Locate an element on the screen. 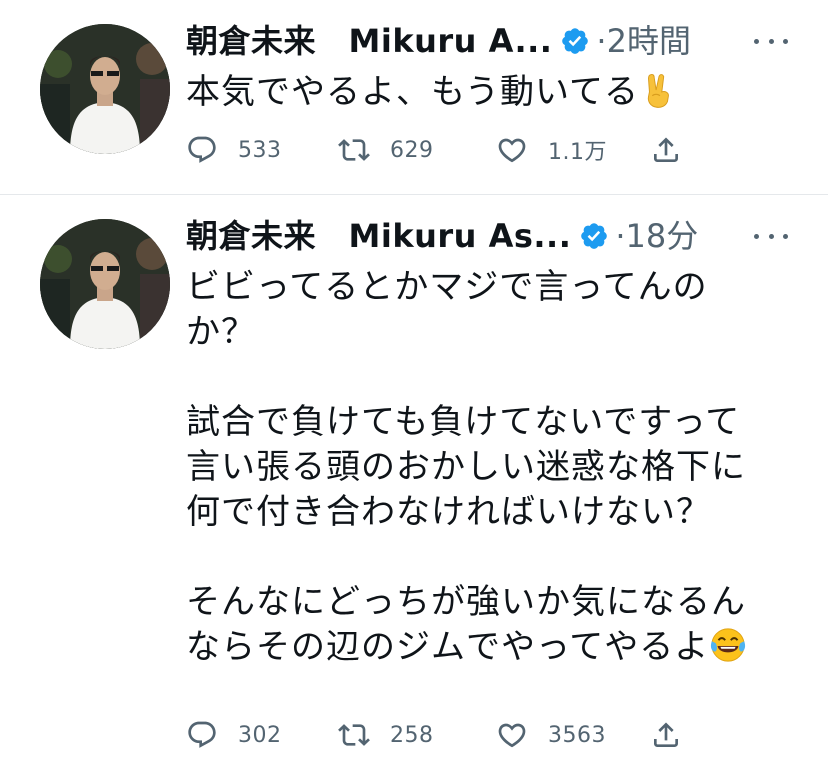  like-button: 1.1万 is located at coordinates (551, 150).